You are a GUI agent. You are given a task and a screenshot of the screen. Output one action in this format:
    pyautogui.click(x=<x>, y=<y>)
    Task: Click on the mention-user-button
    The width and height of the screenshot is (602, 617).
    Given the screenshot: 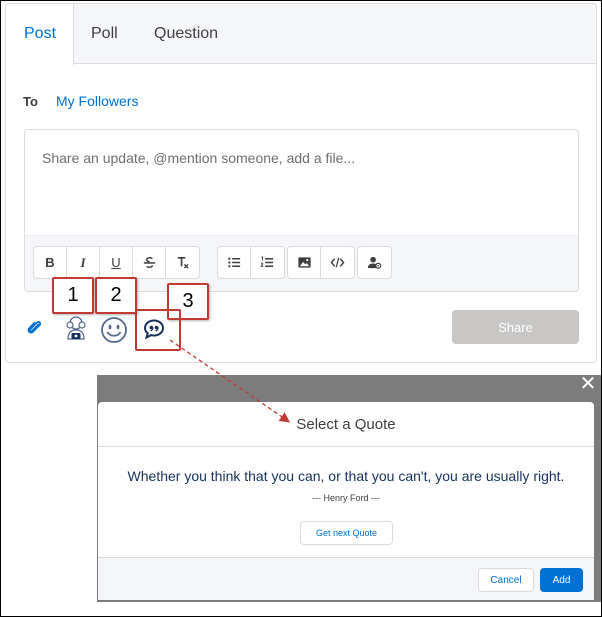 What is the action you would take?
    pyautogui.click(x=374, y=262)
    